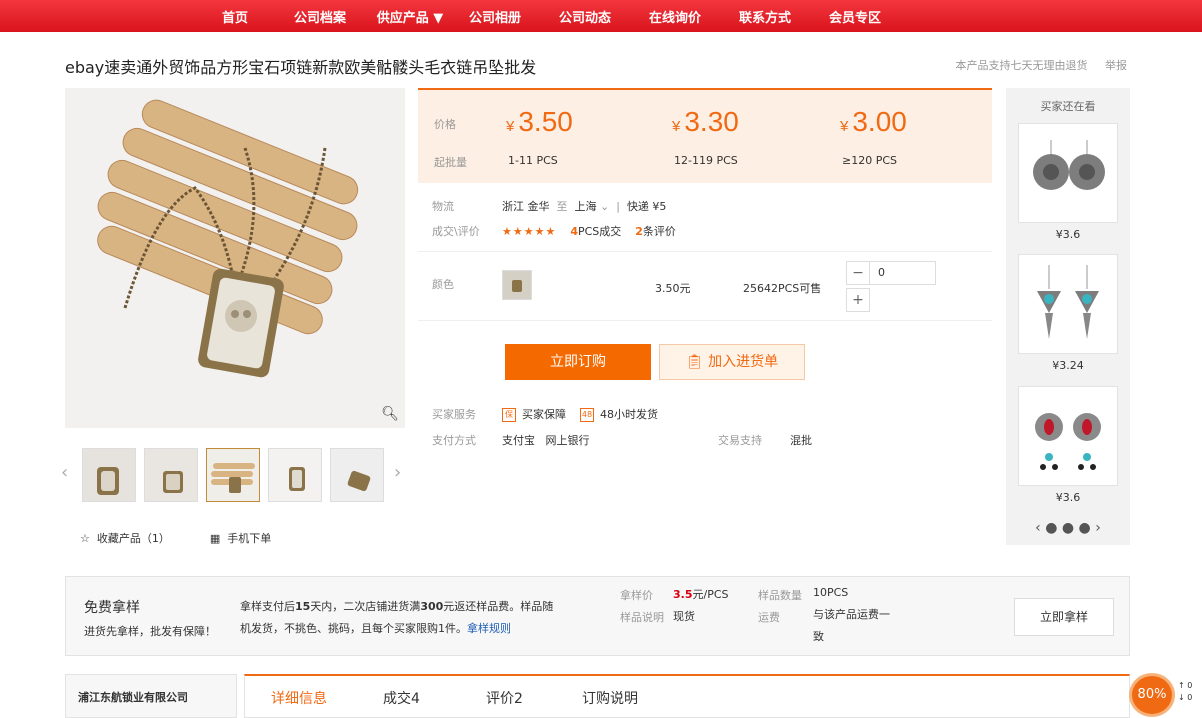 The width and height of the screenshot is (1202, 718). What do you see at coordinates (150, 631) in the screenshot?
I see `sample-subtitle: 进货先拿样，批发有保障！` at bounding box center [150, 631].